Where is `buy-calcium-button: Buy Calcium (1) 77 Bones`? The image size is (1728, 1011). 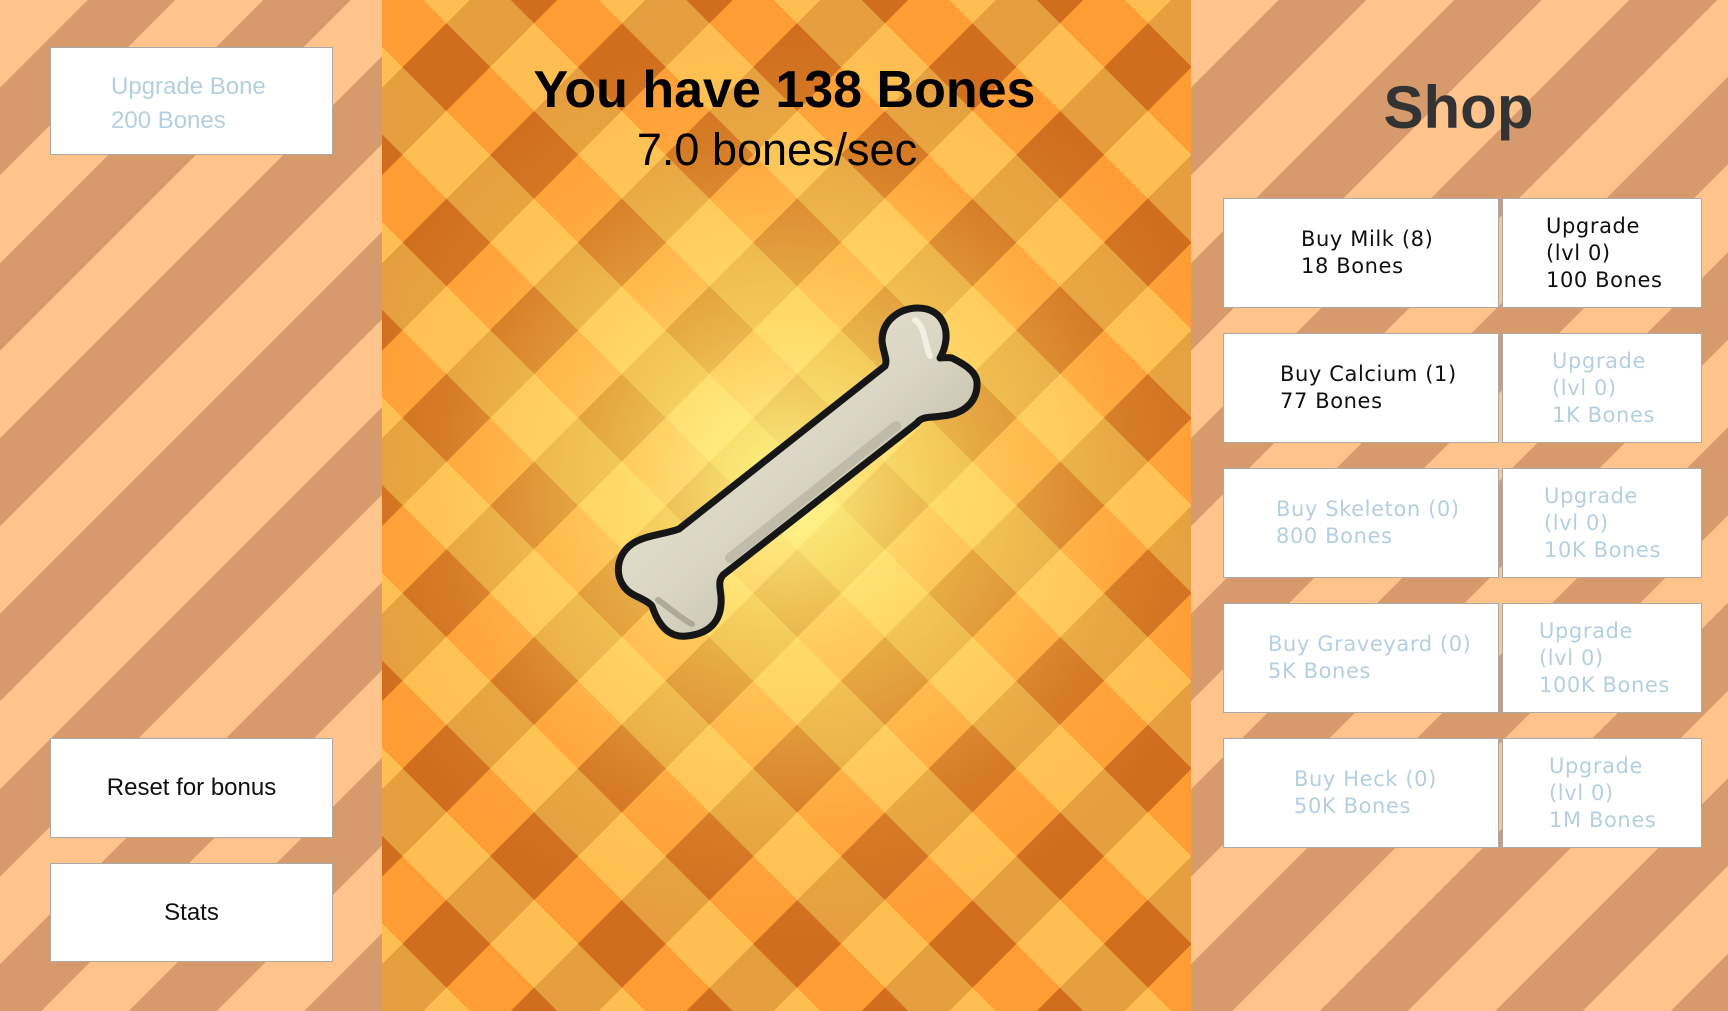 buy-calcium-button: Buy Calcium (1) 77 Bones is located at coordinates (1361, 388).